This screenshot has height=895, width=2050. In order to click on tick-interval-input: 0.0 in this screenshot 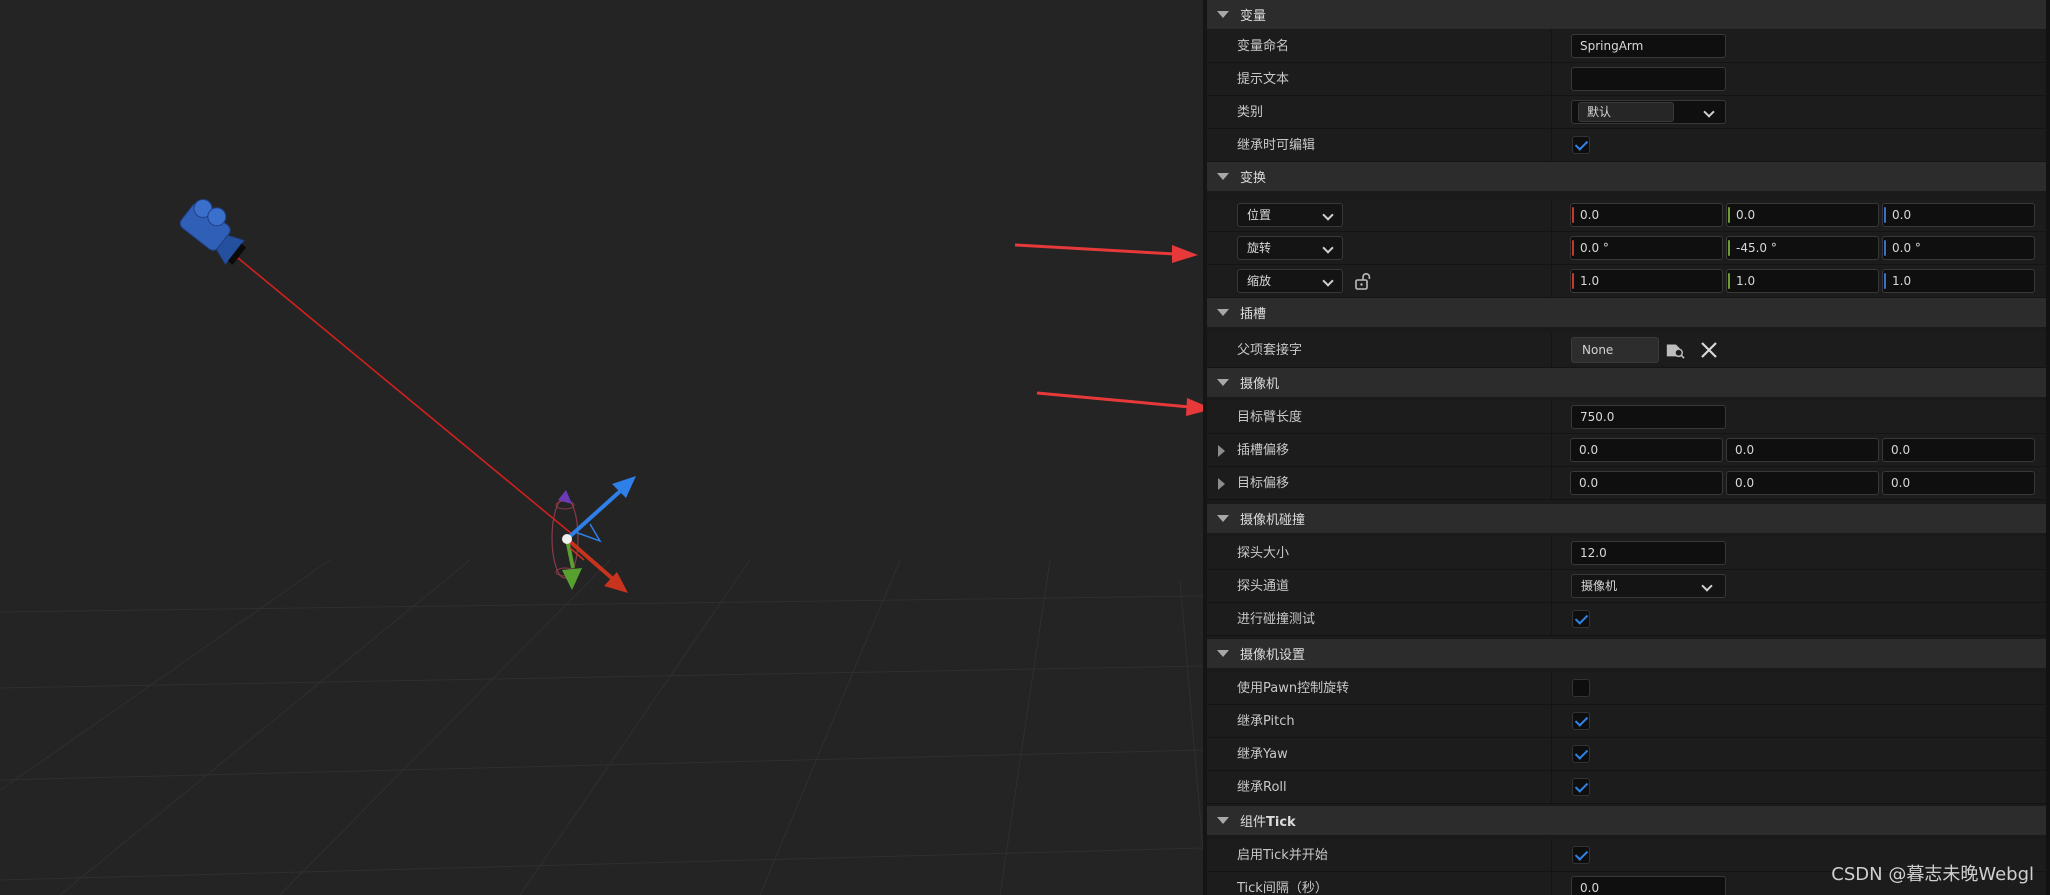, I will do `click(1648, 885)`.